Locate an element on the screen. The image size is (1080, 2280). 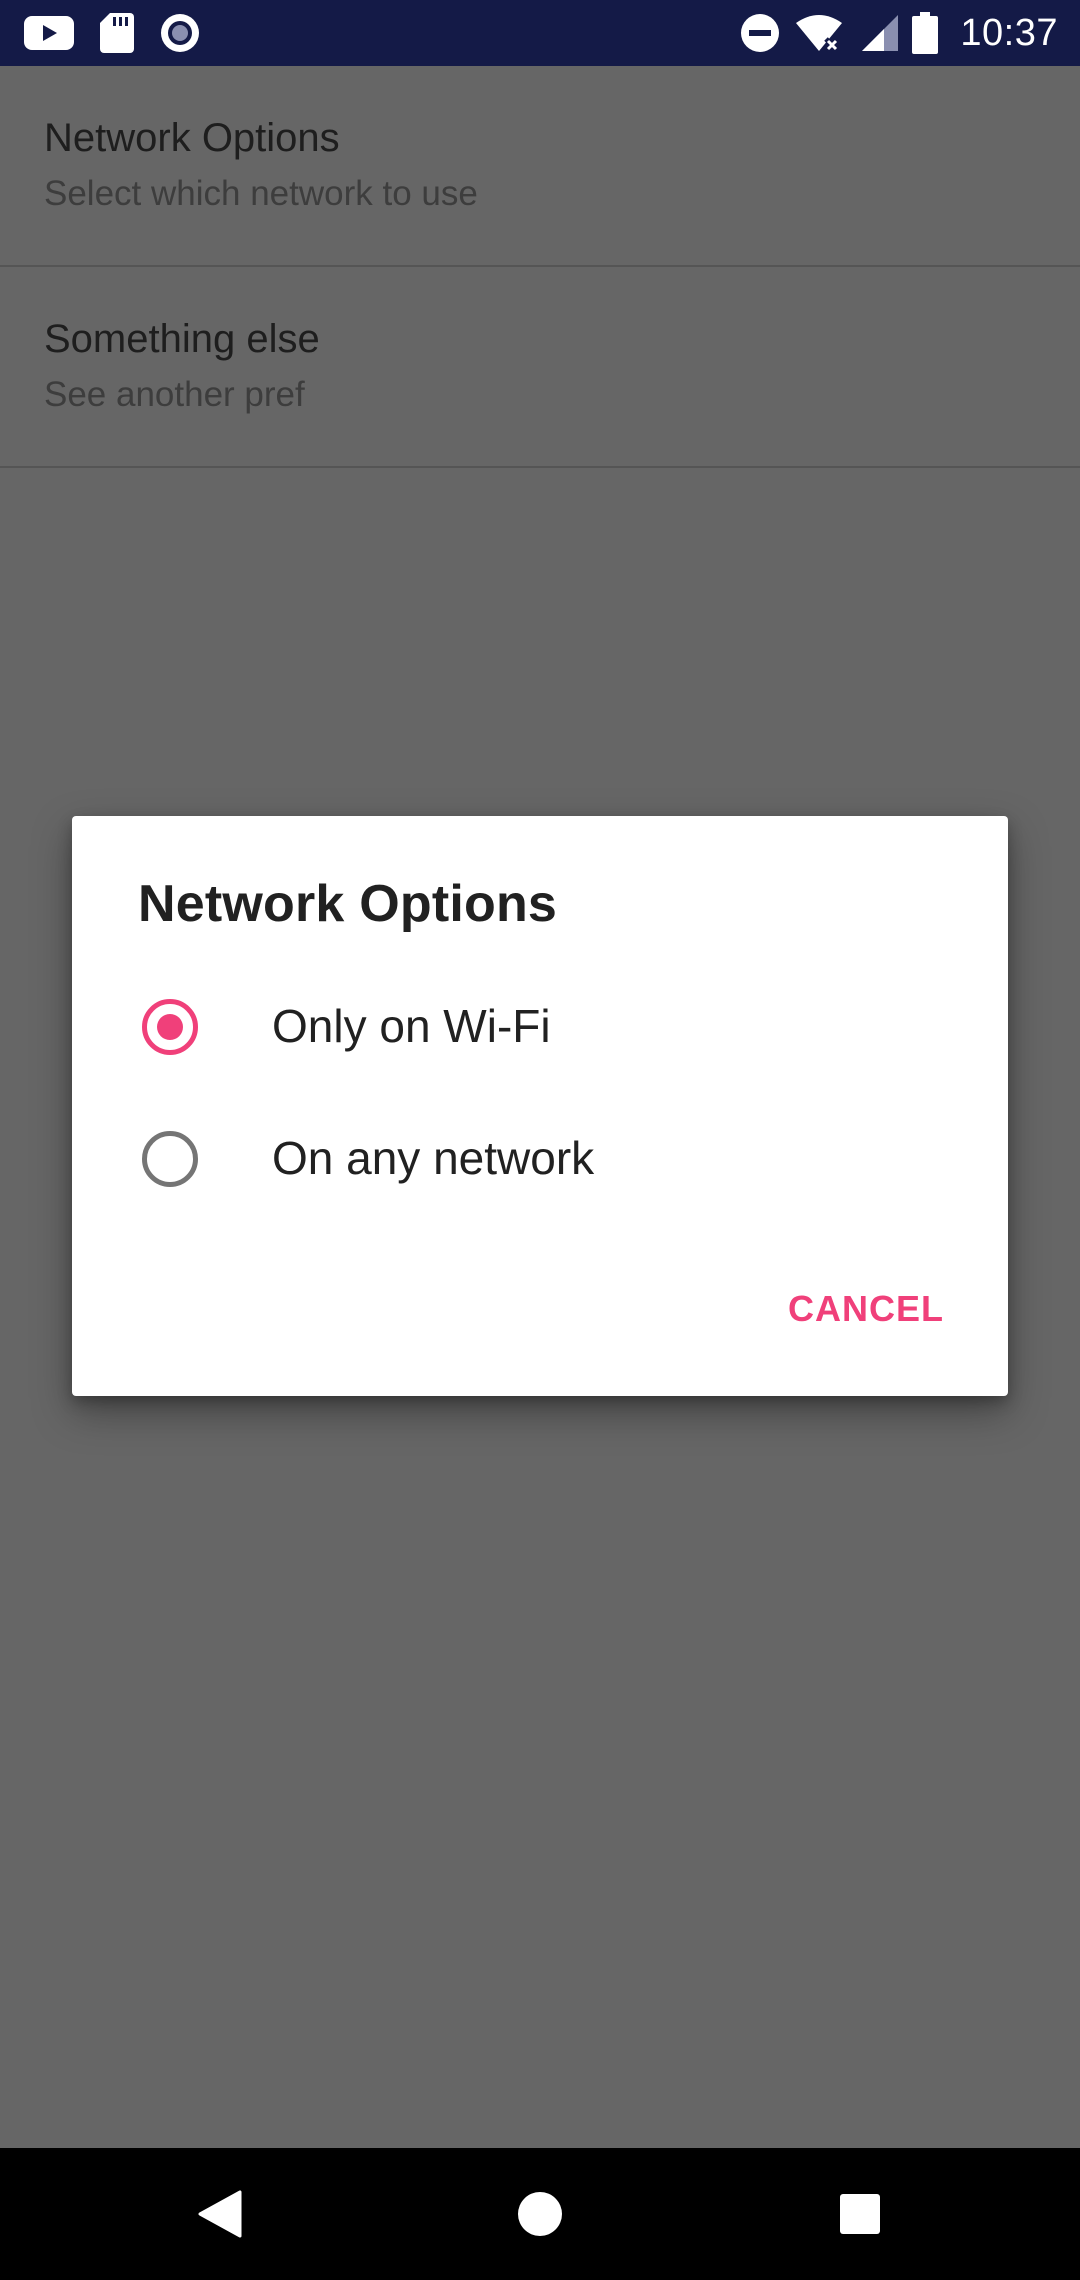
sd-card-icon is located at coordinates (117, 33).